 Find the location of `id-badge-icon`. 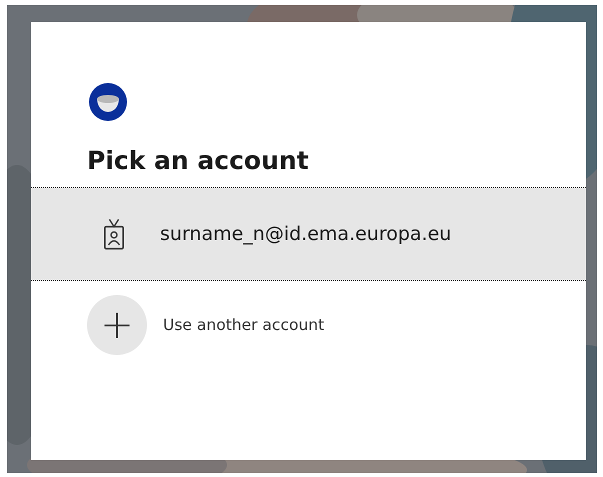

id-badge-icon is located at coordinates (114, 234).